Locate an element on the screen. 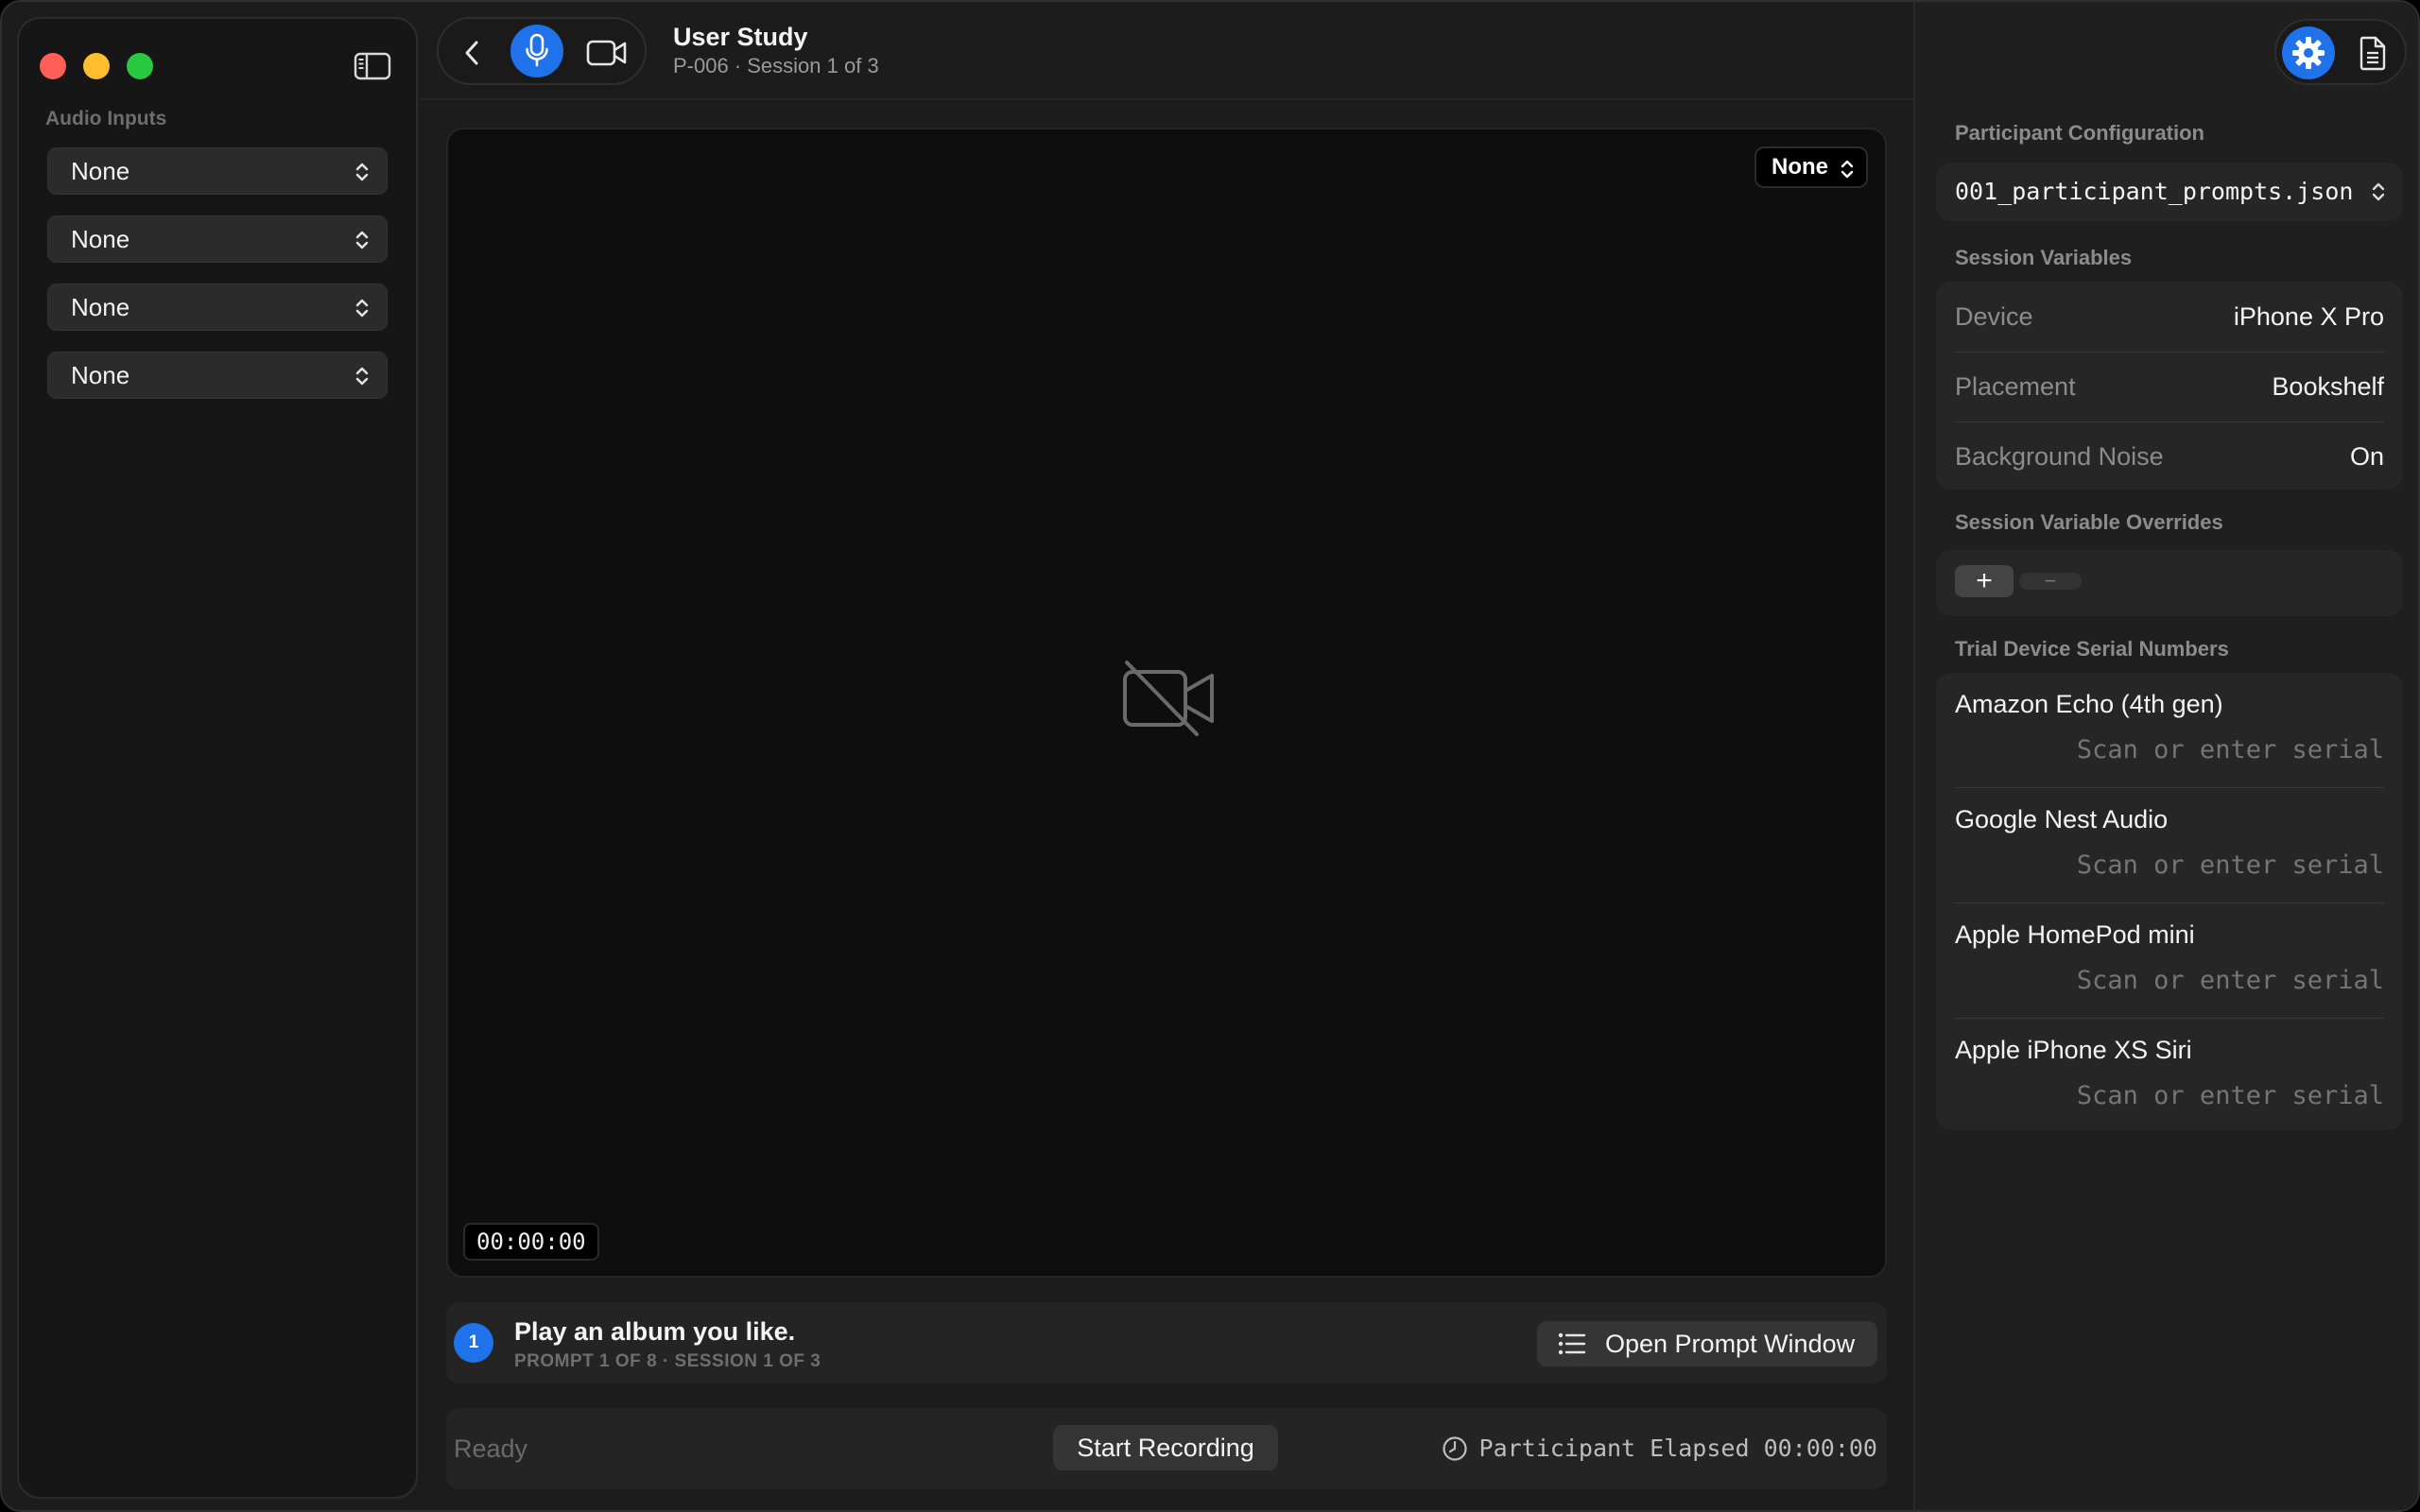 The height and width of the screenshot is (1512, 2420). session-variables-label: Session Variables is located at coordinates (2044, 257).